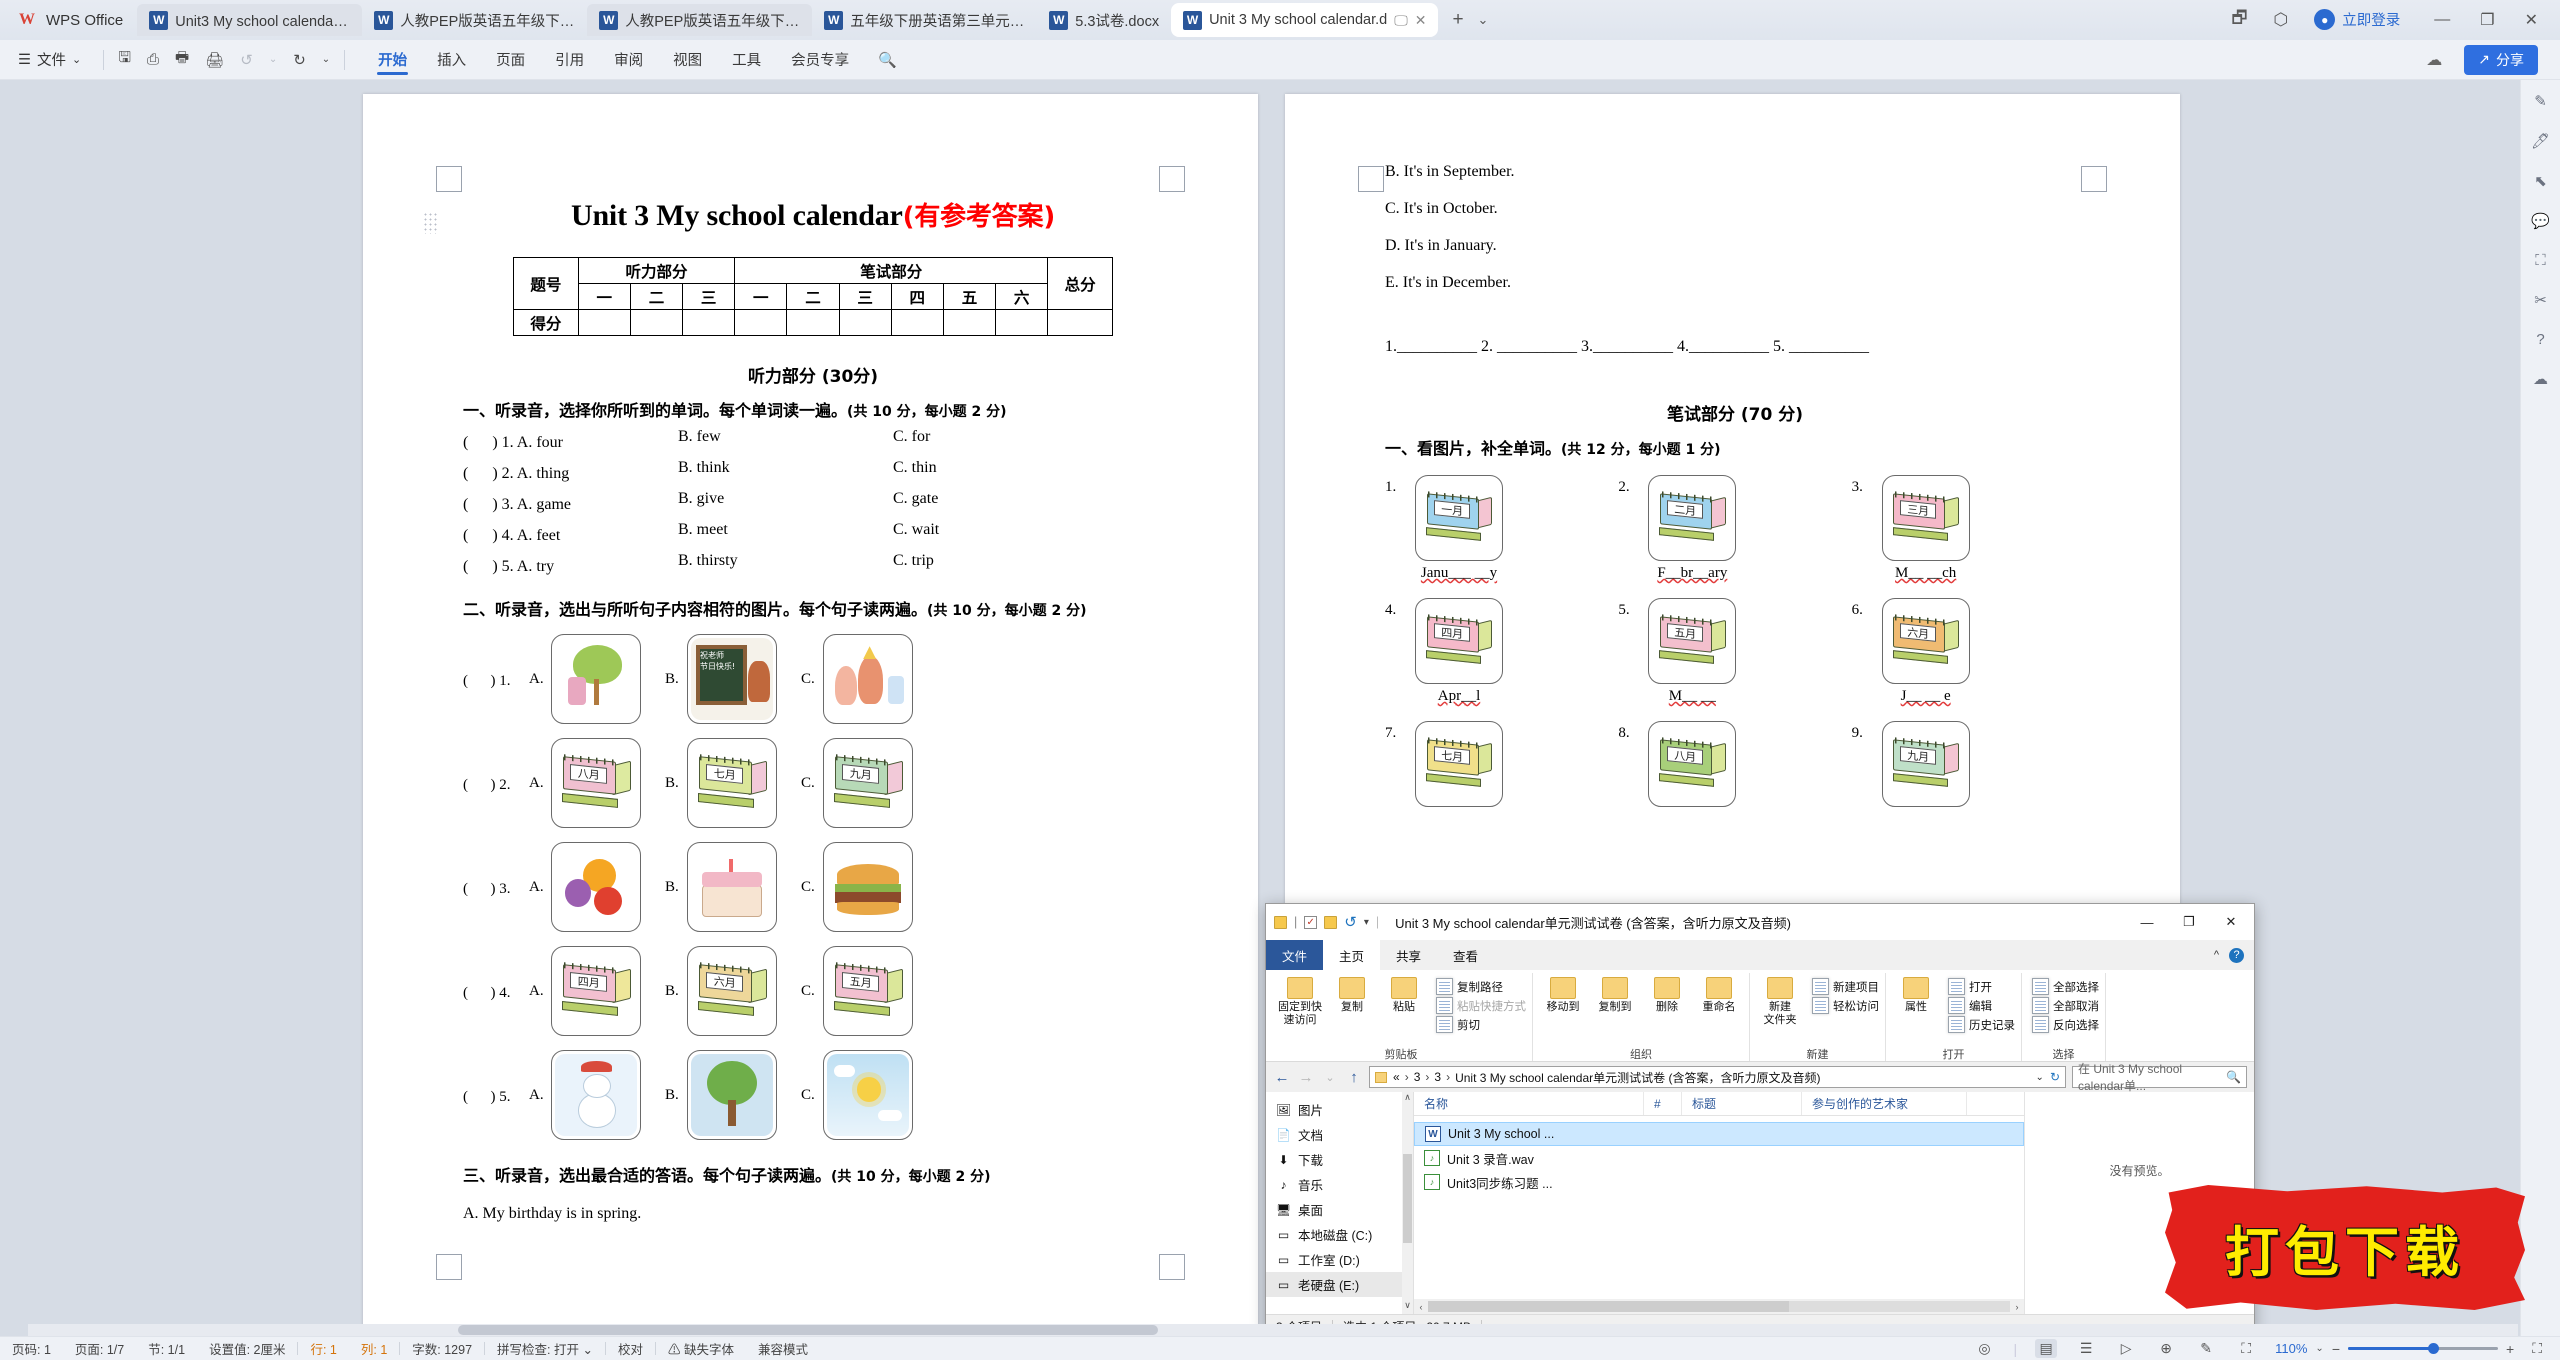 This screenshot has width=2560, height=1360. I want to click on explorer-button-copy-icon: 复制, so click(1352, 995).